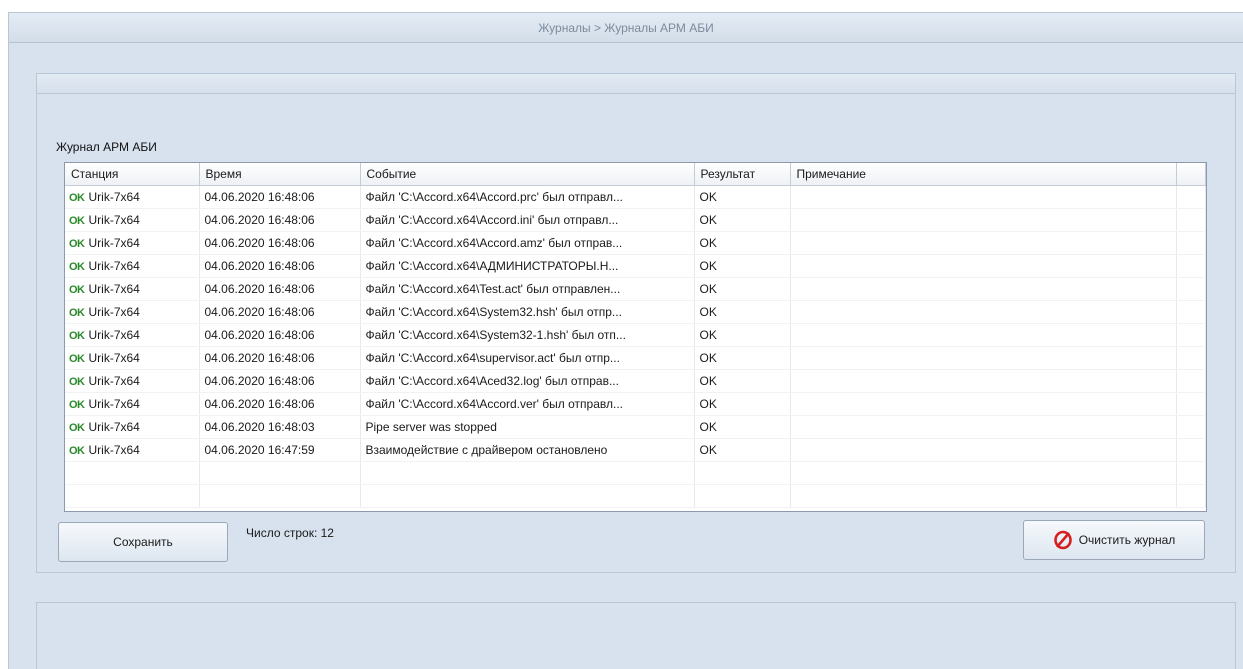 This screenshot has height=669, width=1243. What do you see at coordinates (106, 147) in the screenshot?
I see `log-title: Журнал АРМ АБИ` at bounding box center [106, 147].